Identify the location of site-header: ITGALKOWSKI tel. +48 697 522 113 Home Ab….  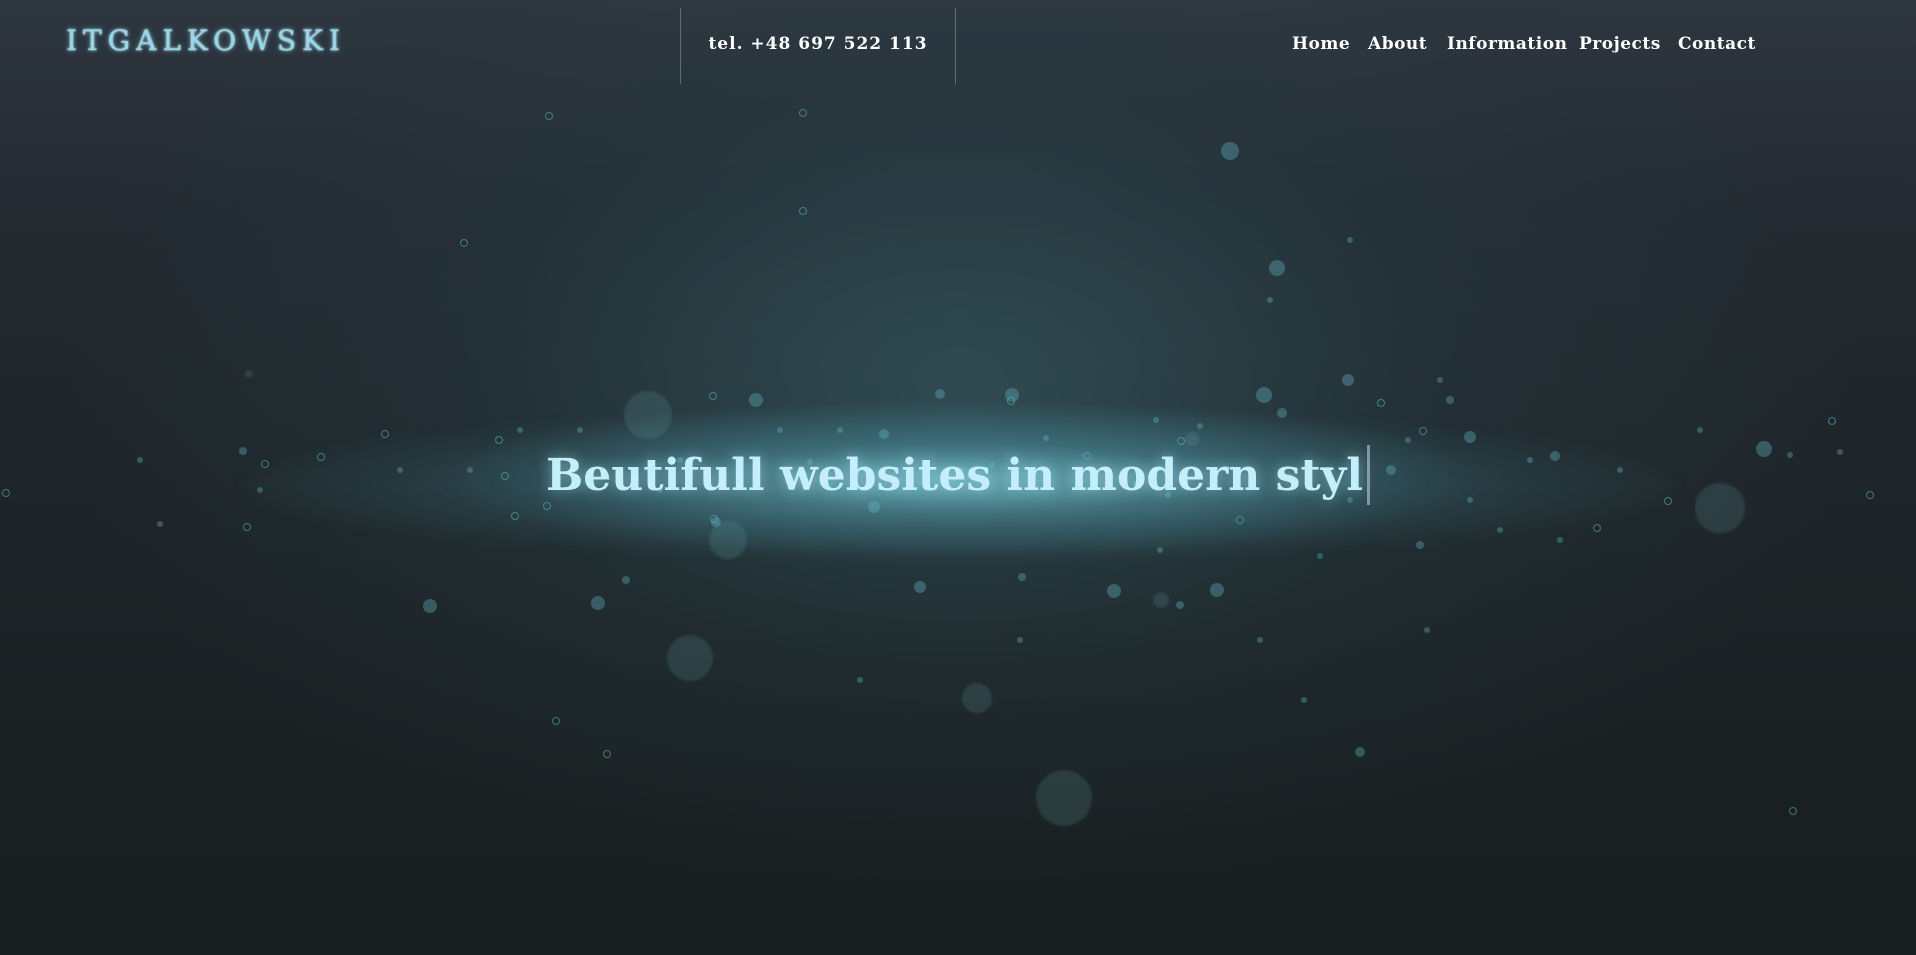
(958, 45).